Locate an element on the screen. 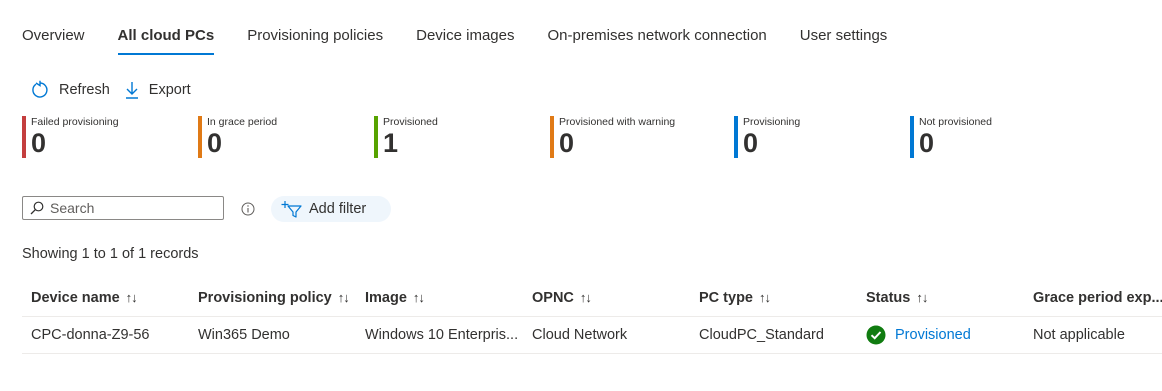 The image size is (1162, 391). column-label: Status is located at coordinates (888, 298).